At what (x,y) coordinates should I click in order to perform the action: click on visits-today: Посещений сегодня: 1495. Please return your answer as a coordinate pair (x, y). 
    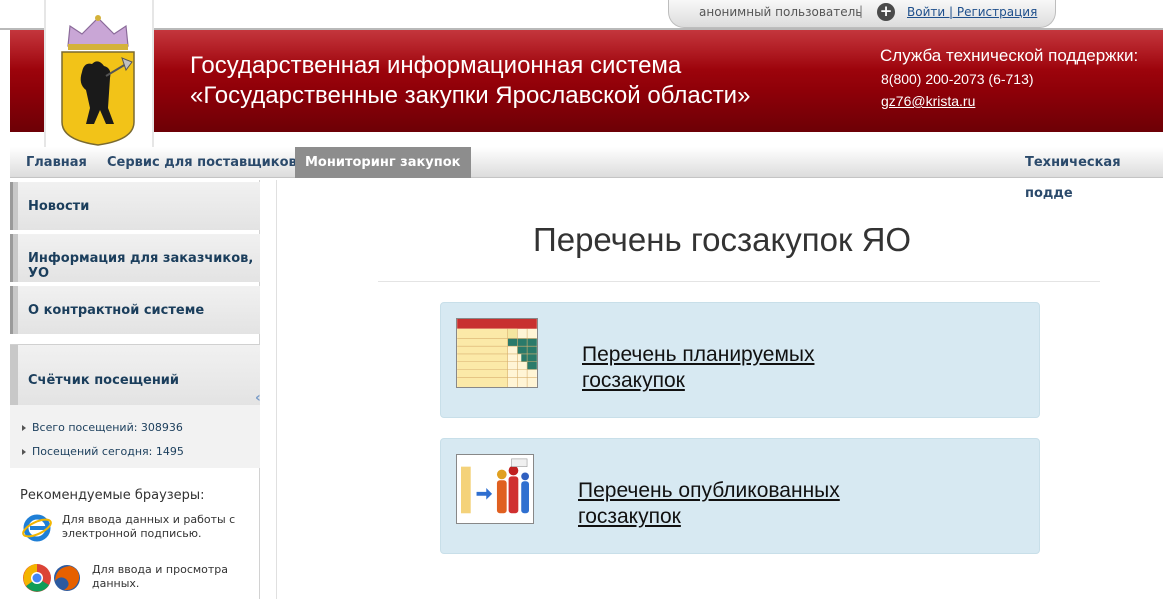
    Looking at the image, I should click on (103, 451).